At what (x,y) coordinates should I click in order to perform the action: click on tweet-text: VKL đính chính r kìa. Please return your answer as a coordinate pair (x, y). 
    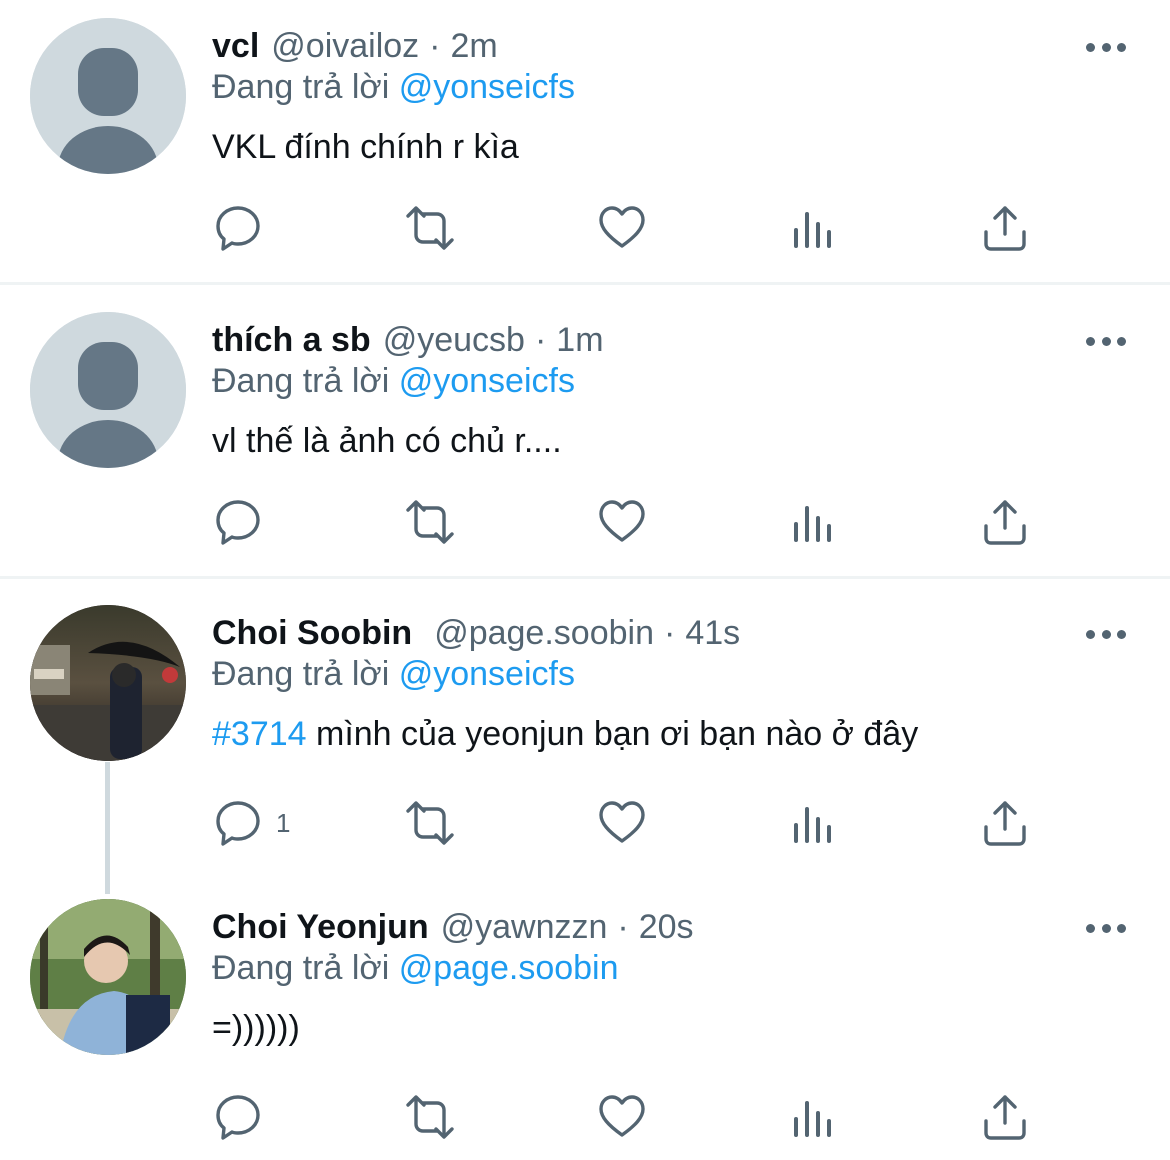
    Looking at the image, I should click on (365, 147).